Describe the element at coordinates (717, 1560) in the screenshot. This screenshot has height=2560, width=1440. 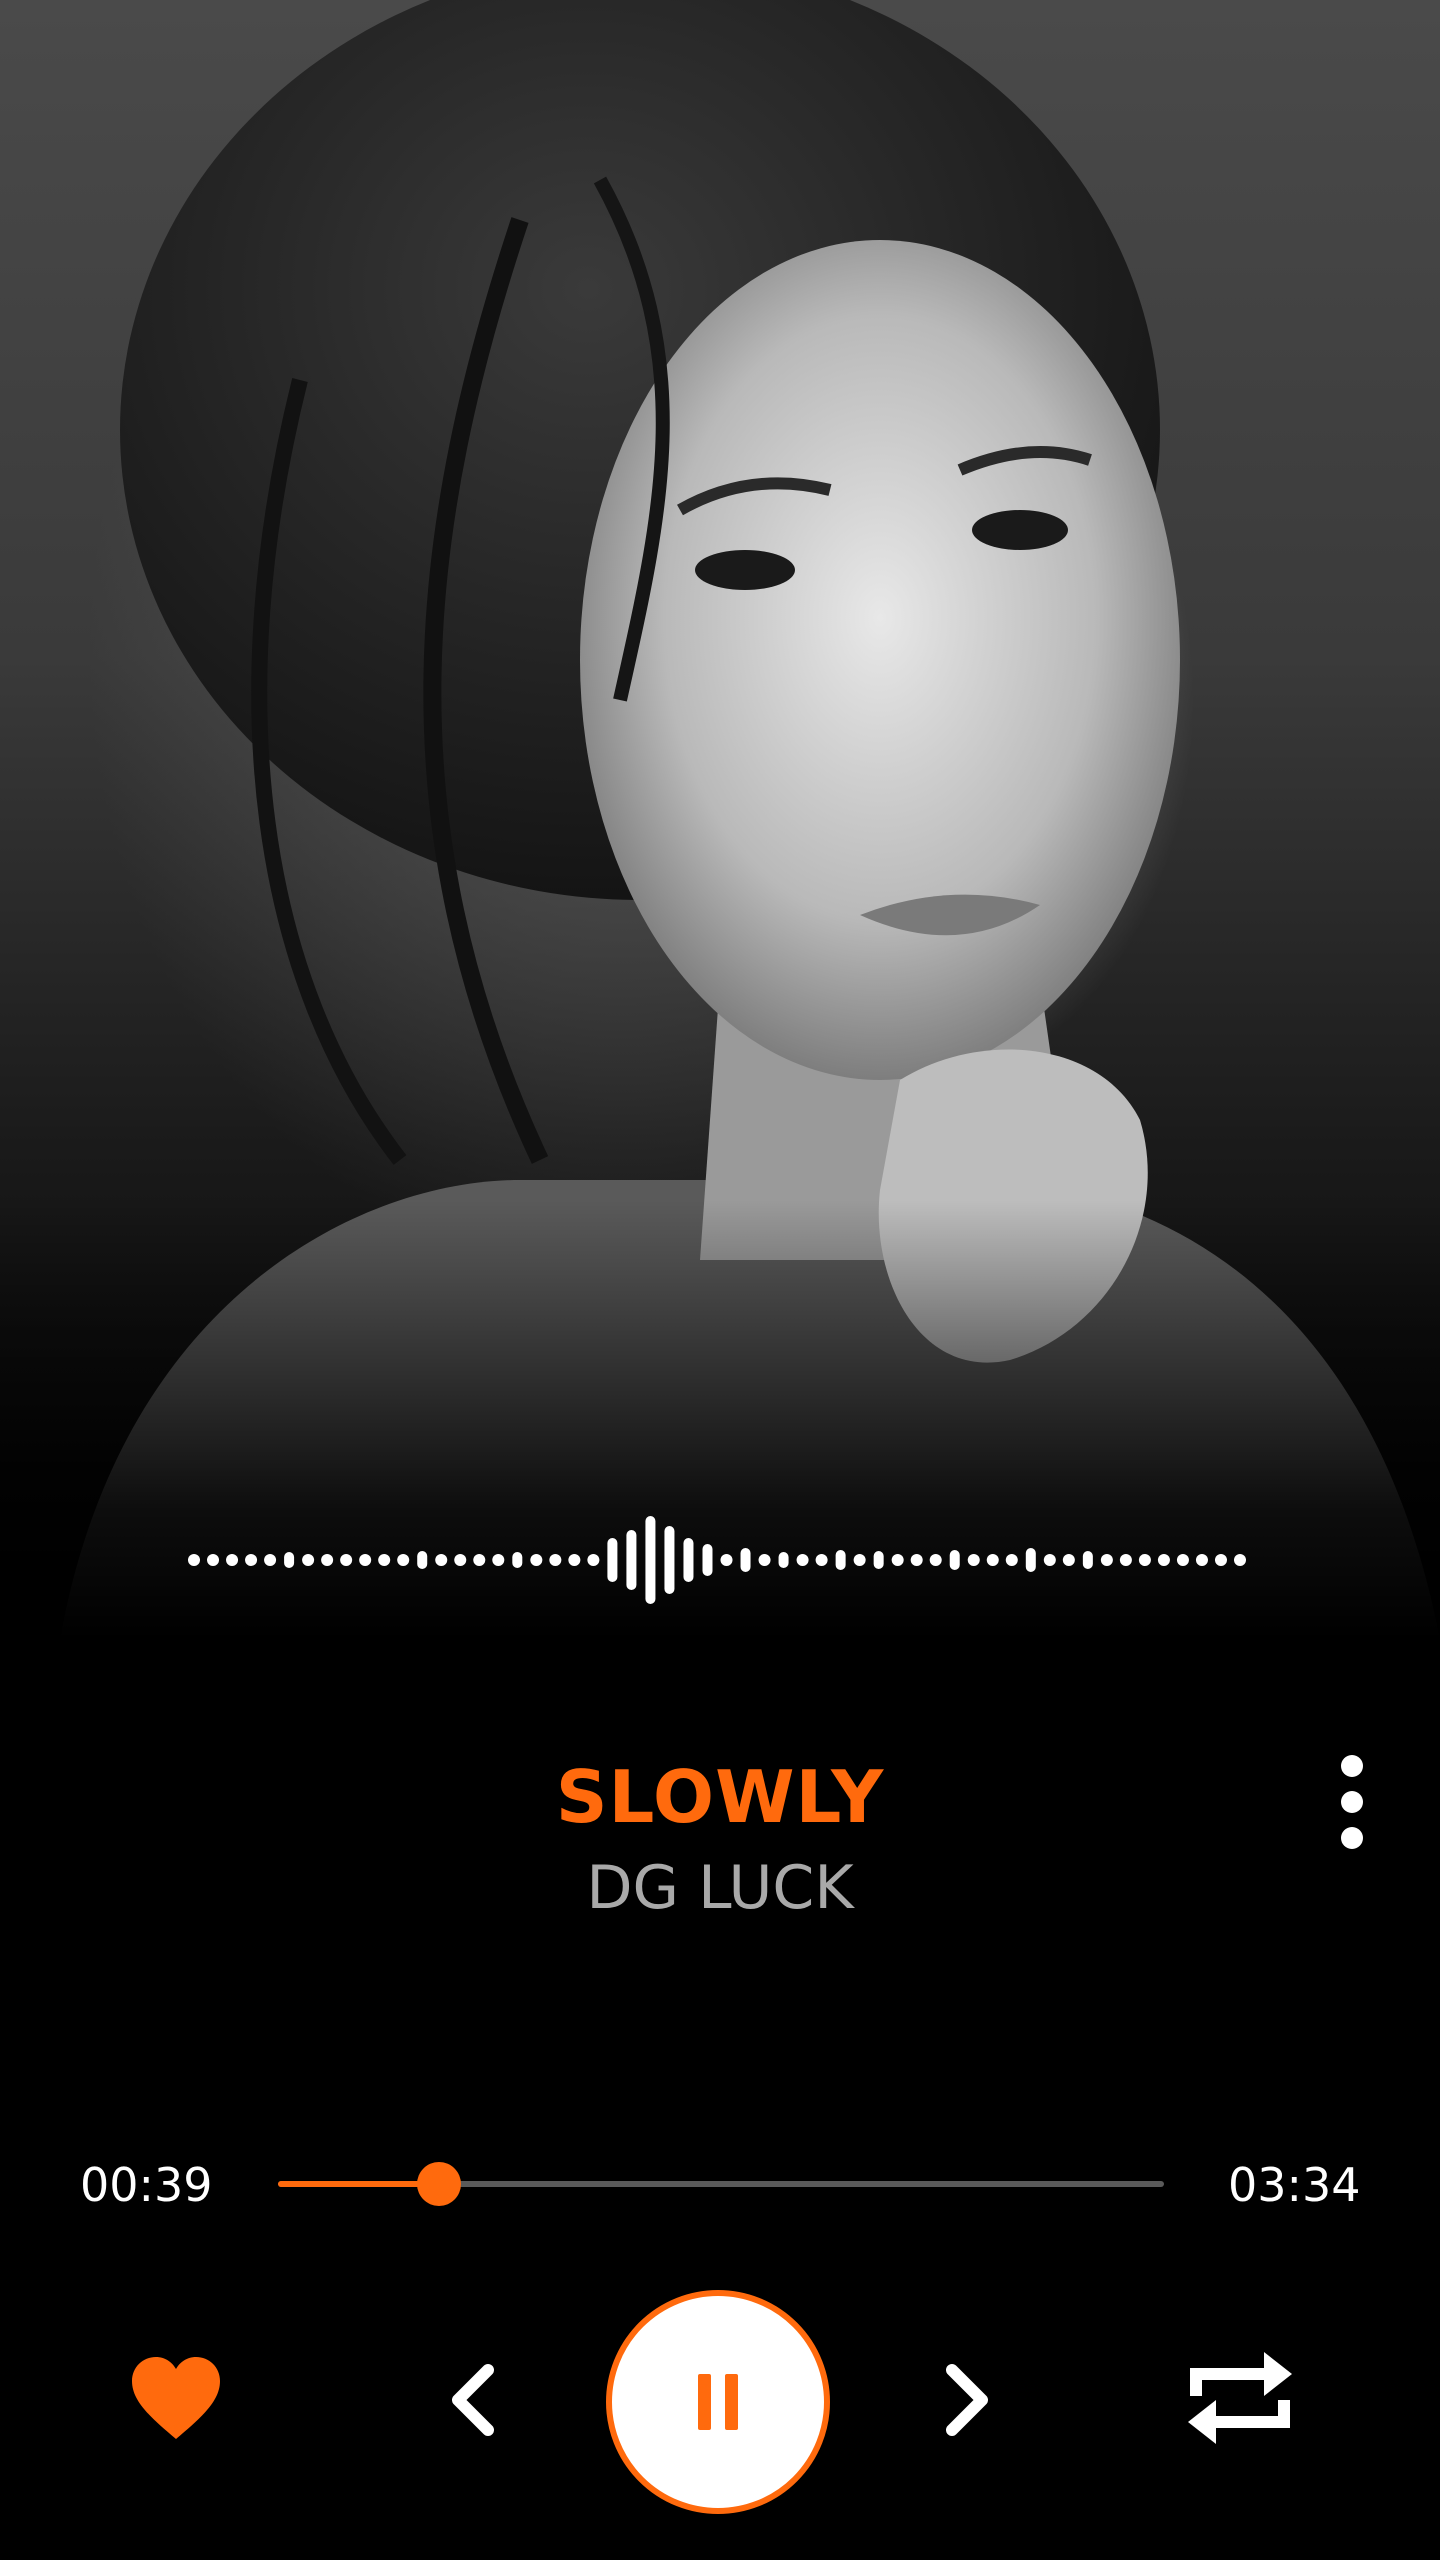
I see `audio-waveform` at that location.